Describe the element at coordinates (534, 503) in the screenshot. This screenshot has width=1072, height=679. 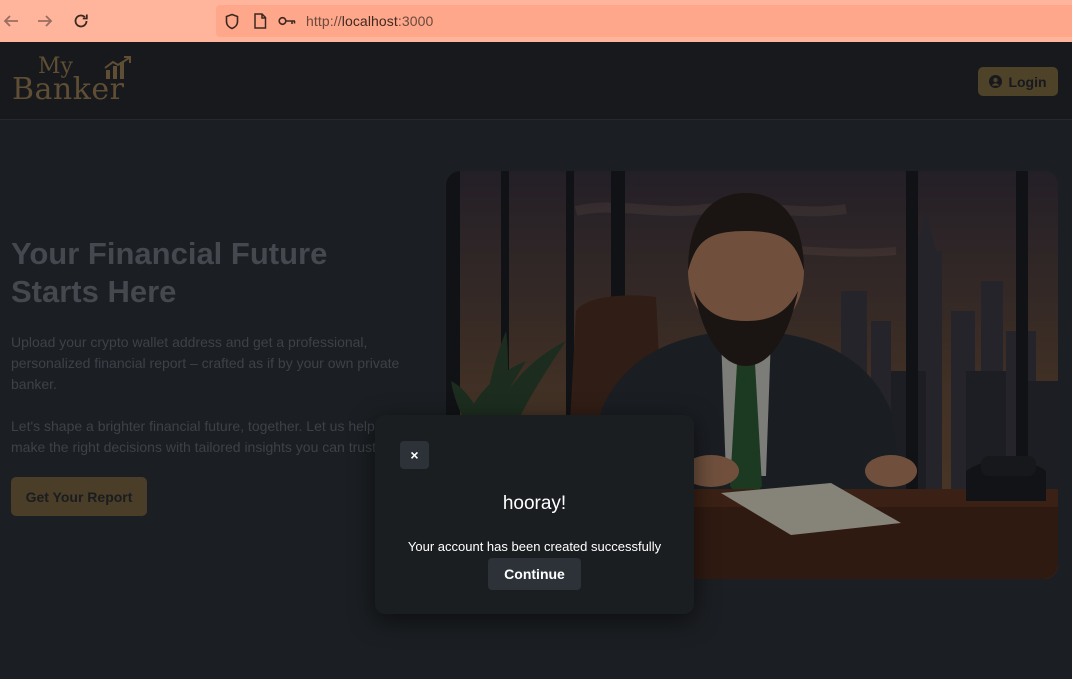
I see `modal-title: hooray!` at that location.